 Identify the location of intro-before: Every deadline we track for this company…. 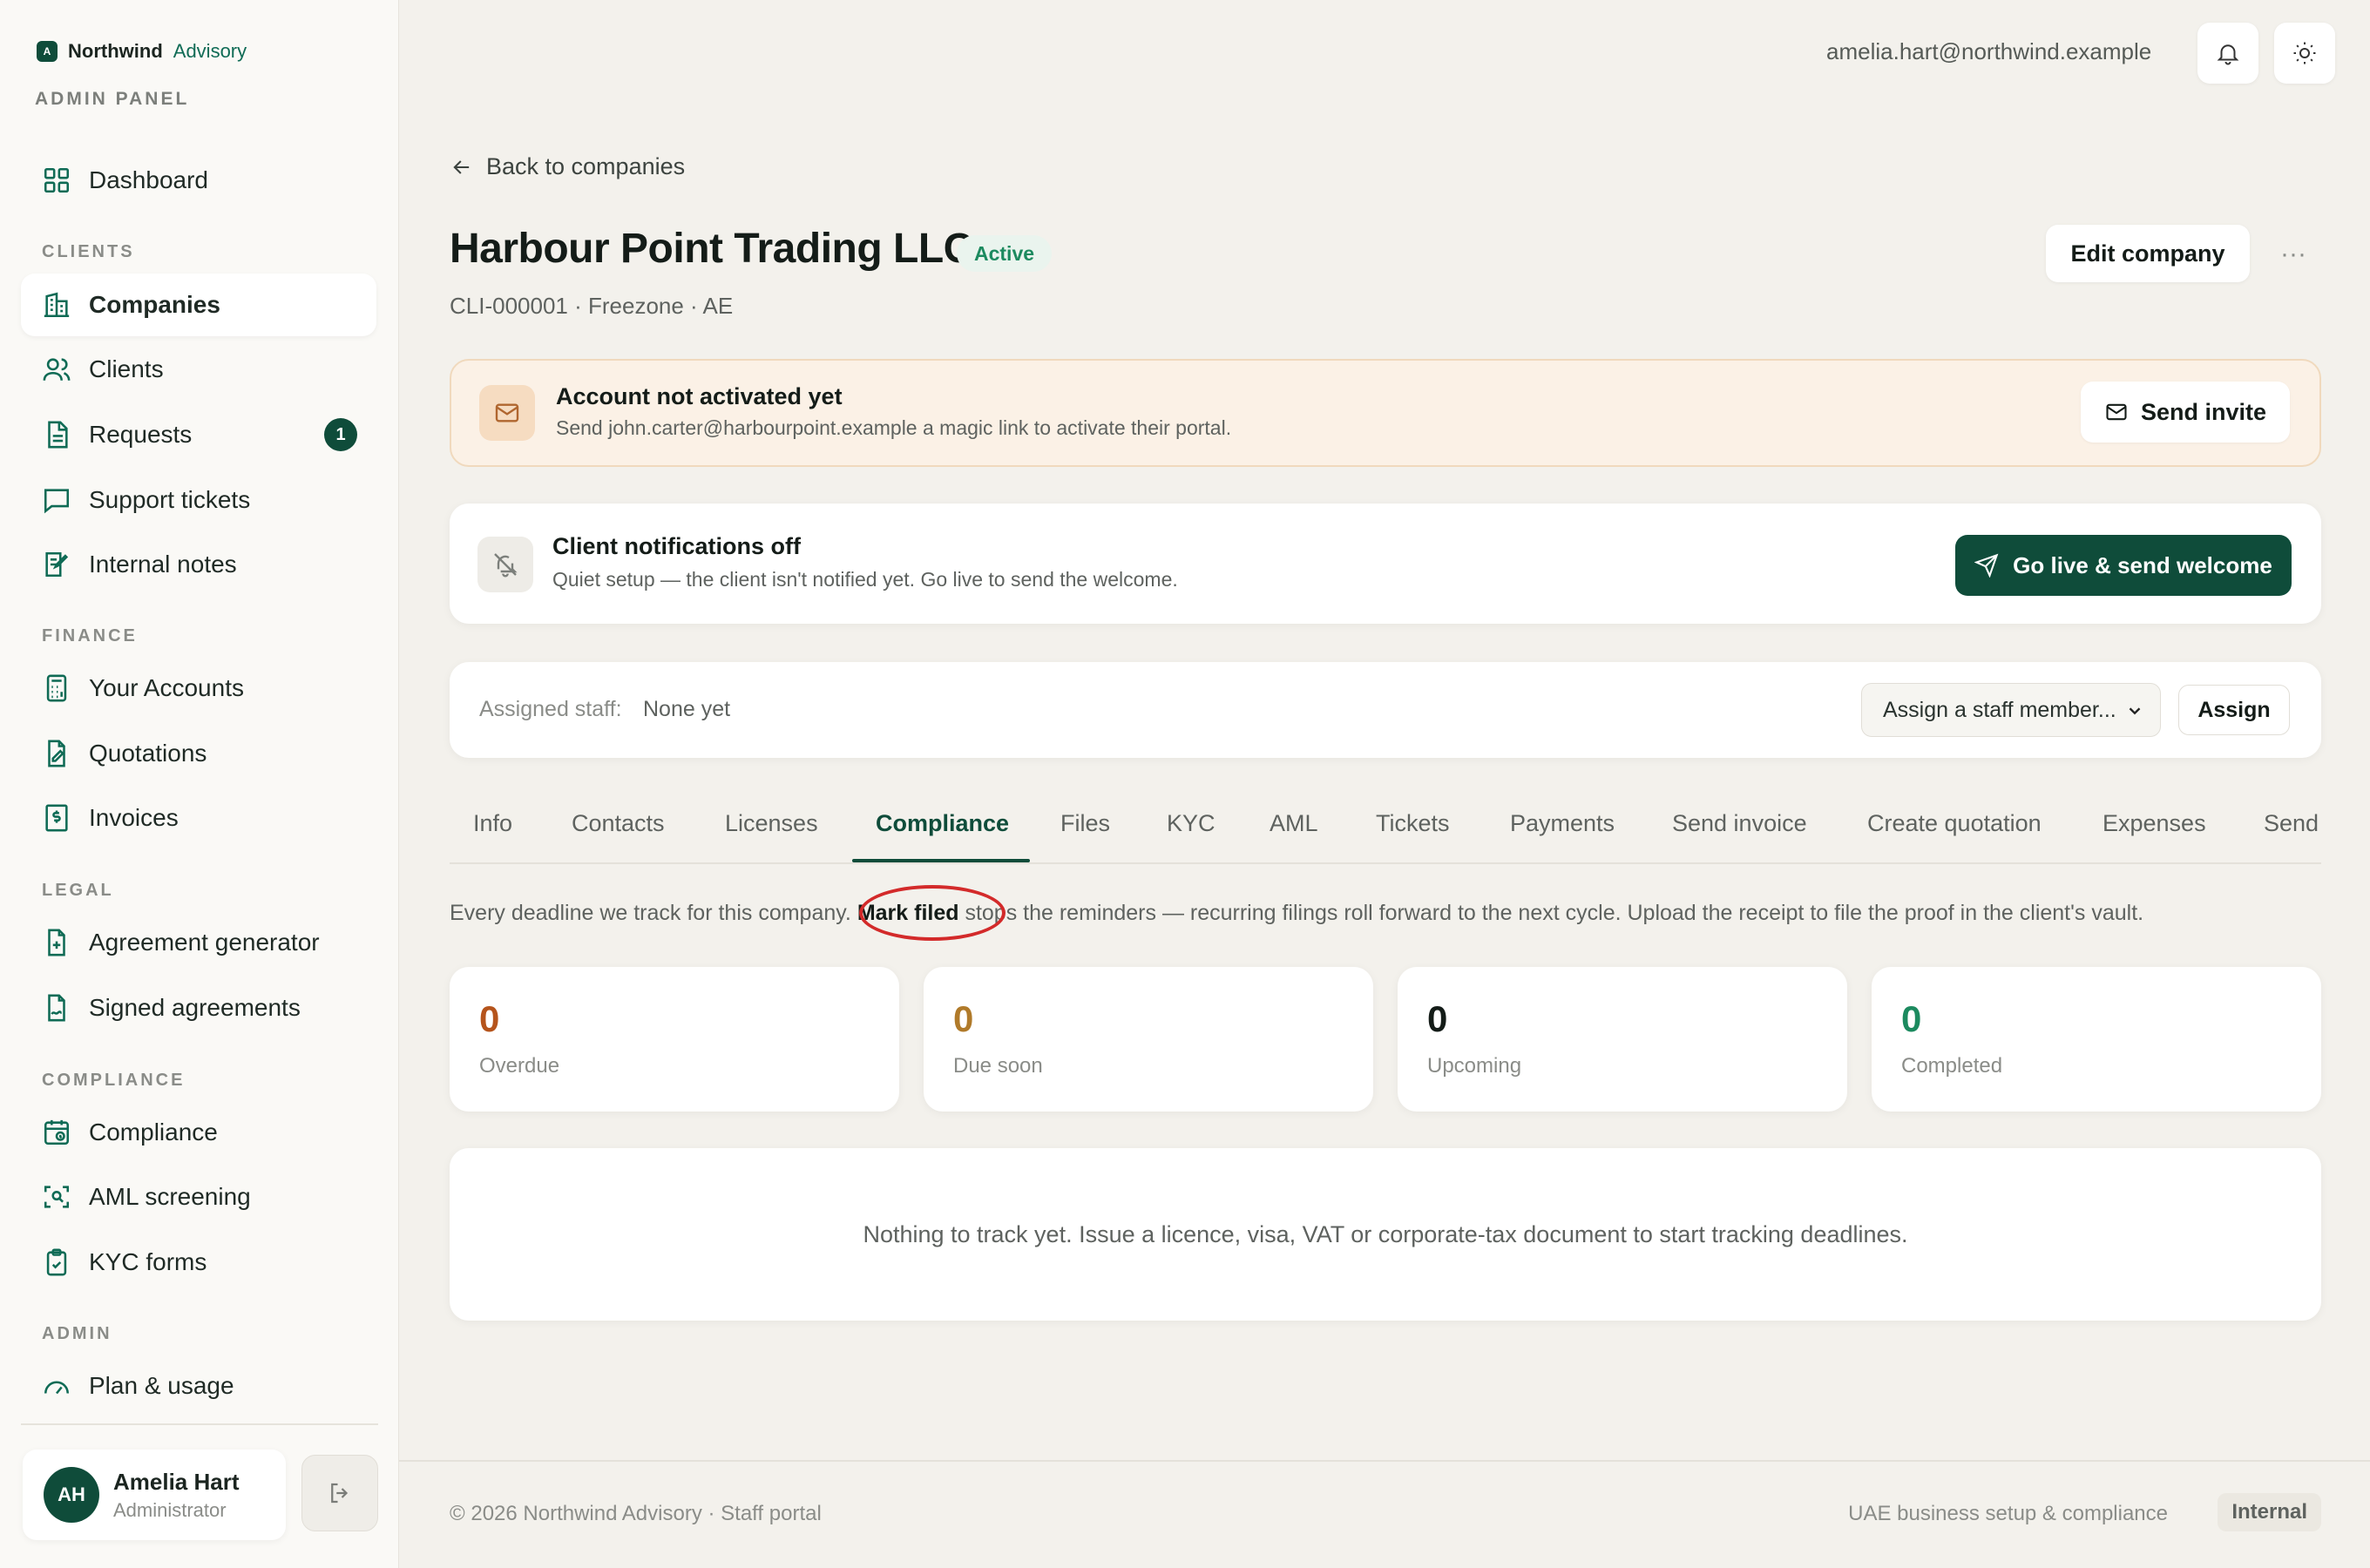
(653, 913).